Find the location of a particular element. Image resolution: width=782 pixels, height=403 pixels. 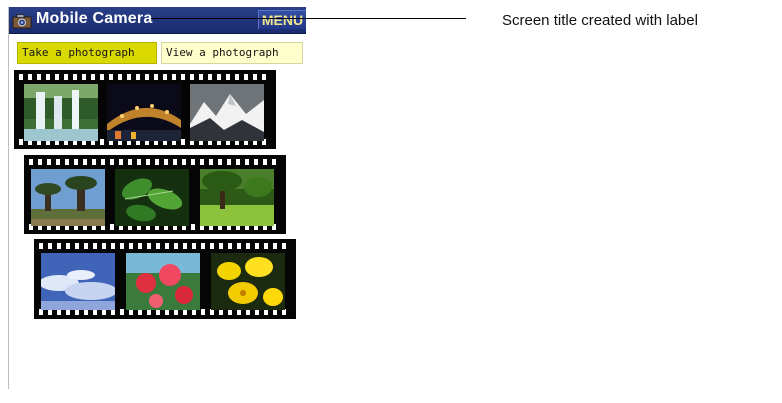

clouds-sky-photo is located at coordinates (78, 281).